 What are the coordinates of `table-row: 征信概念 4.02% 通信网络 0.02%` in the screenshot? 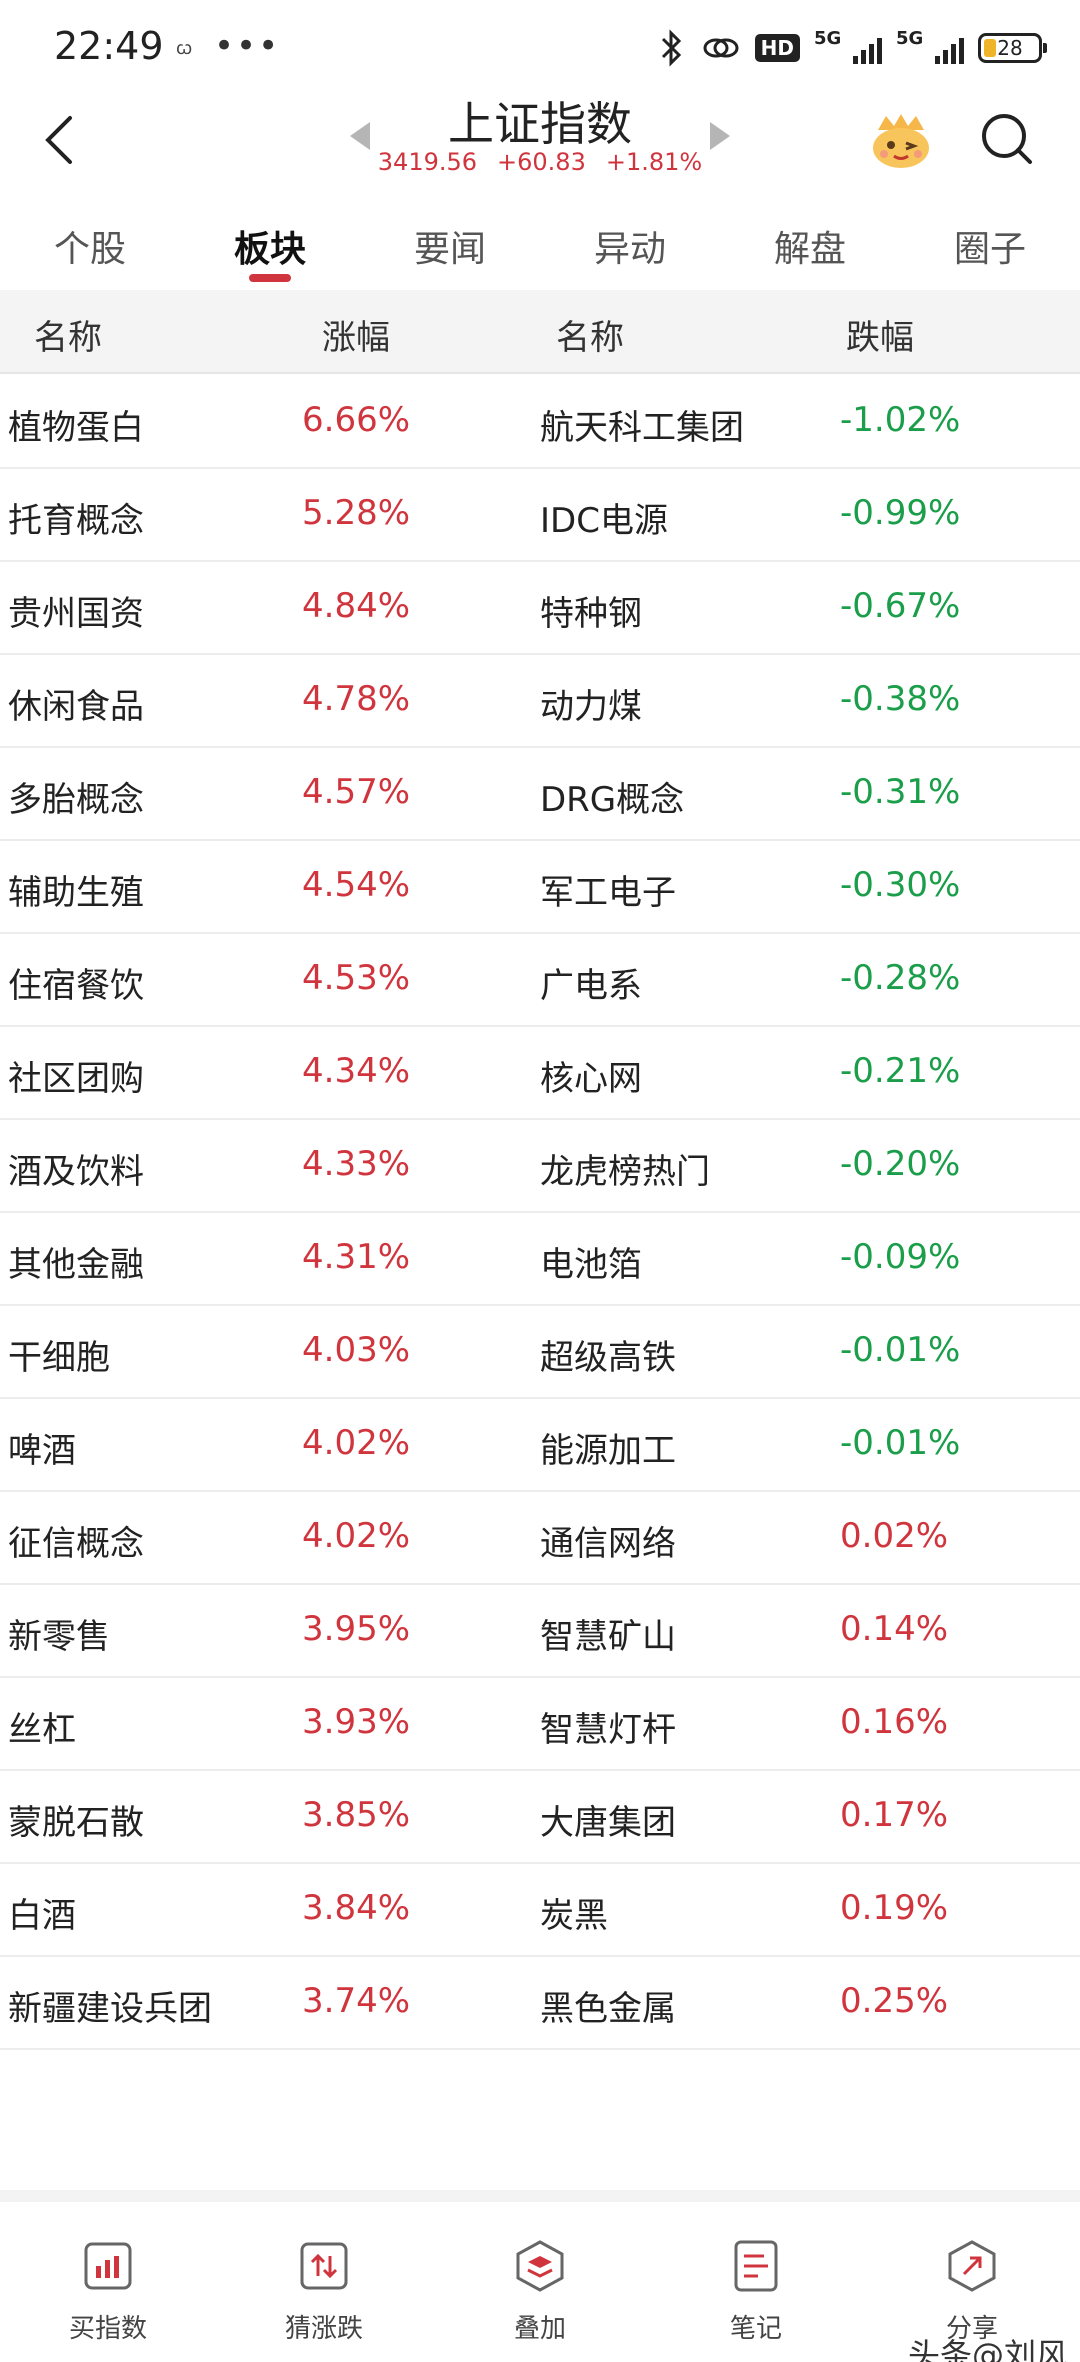 It's located at (540, 1538).